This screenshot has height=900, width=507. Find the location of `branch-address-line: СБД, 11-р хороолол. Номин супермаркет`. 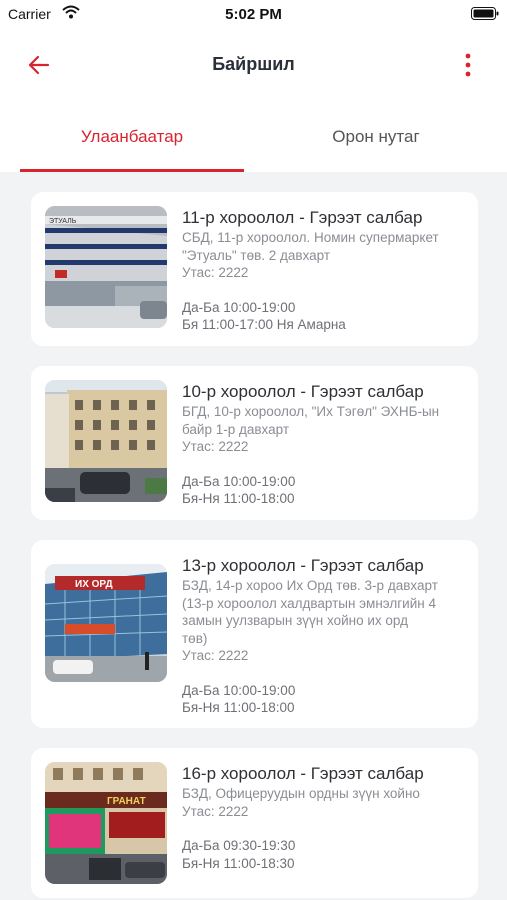

branch-address-line: СБД, 11-р хороолол. Номин супермаркет is located at coordinates (310, 237).